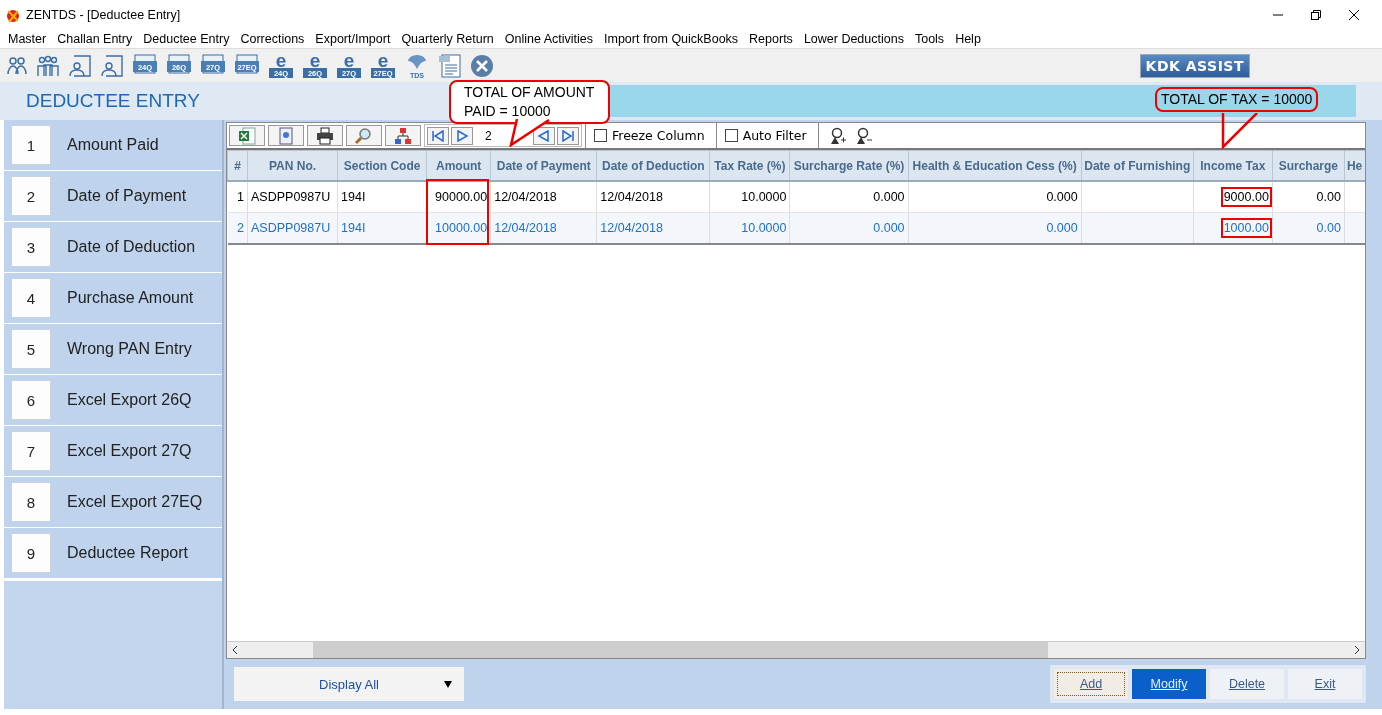 The width and height of the screenshot is (1382, 715). Describe the element at coordinates (1246, 228) in the screenshot. I see `table-cell: 1000.00` at that location.